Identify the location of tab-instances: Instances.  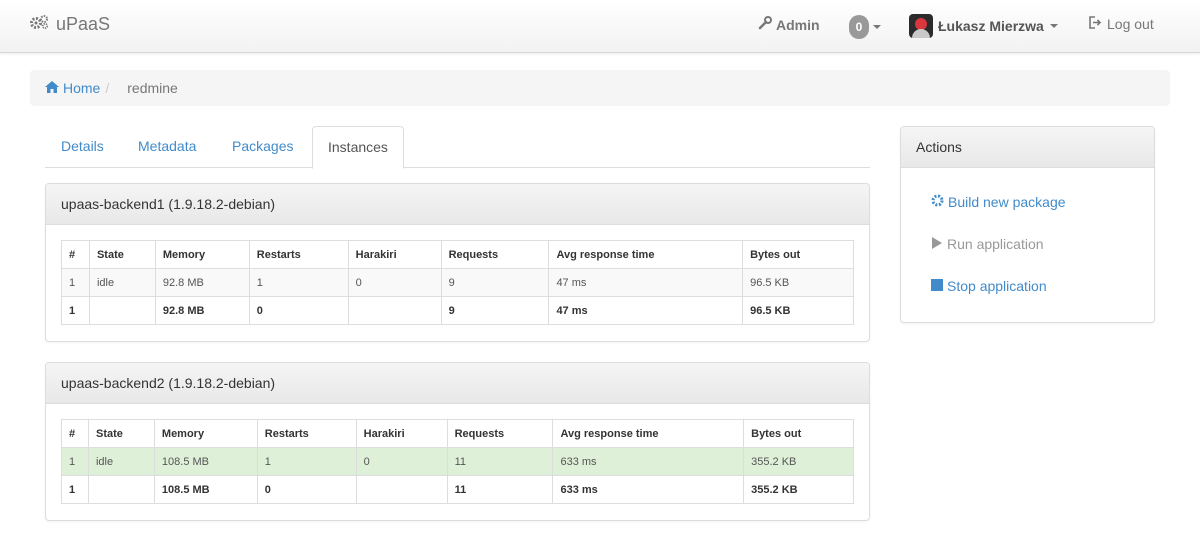
(358, 147).